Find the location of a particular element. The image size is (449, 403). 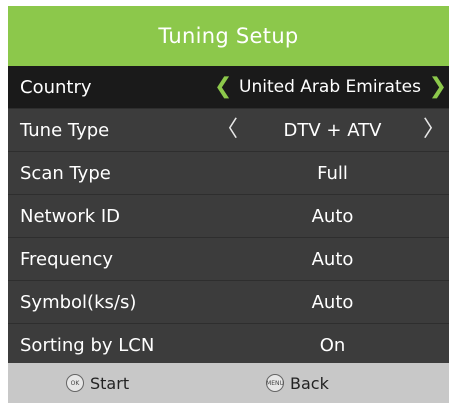

menu-key-icon: MENU is located at coordinates (275, 383).